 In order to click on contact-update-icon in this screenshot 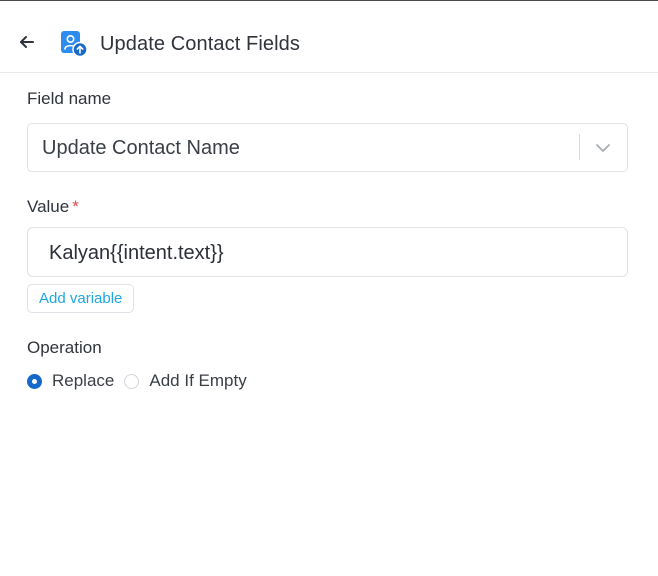, I will do `click(74, 44)`.